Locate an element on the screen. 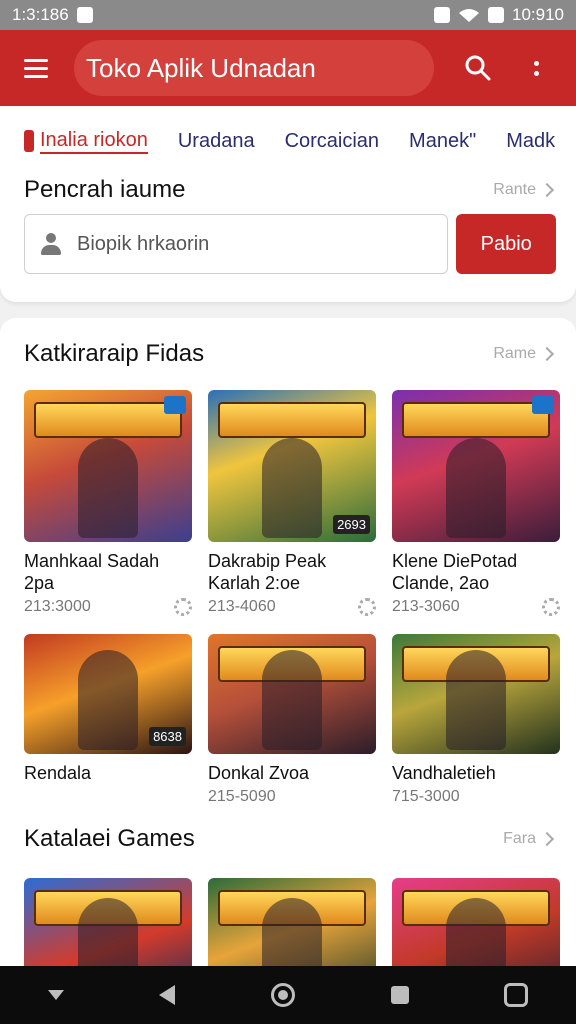 The height and width of the screenshot is (1024, 576). tab-0: Inalia riokon is located at coordinates (86, 141).